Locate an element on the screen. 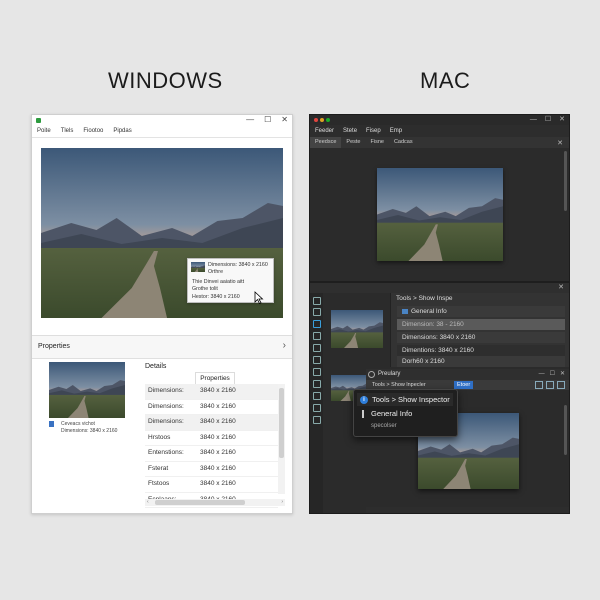  caption-line: Dimensions: 3840 x 2160 is located at coordinates (89, 431).